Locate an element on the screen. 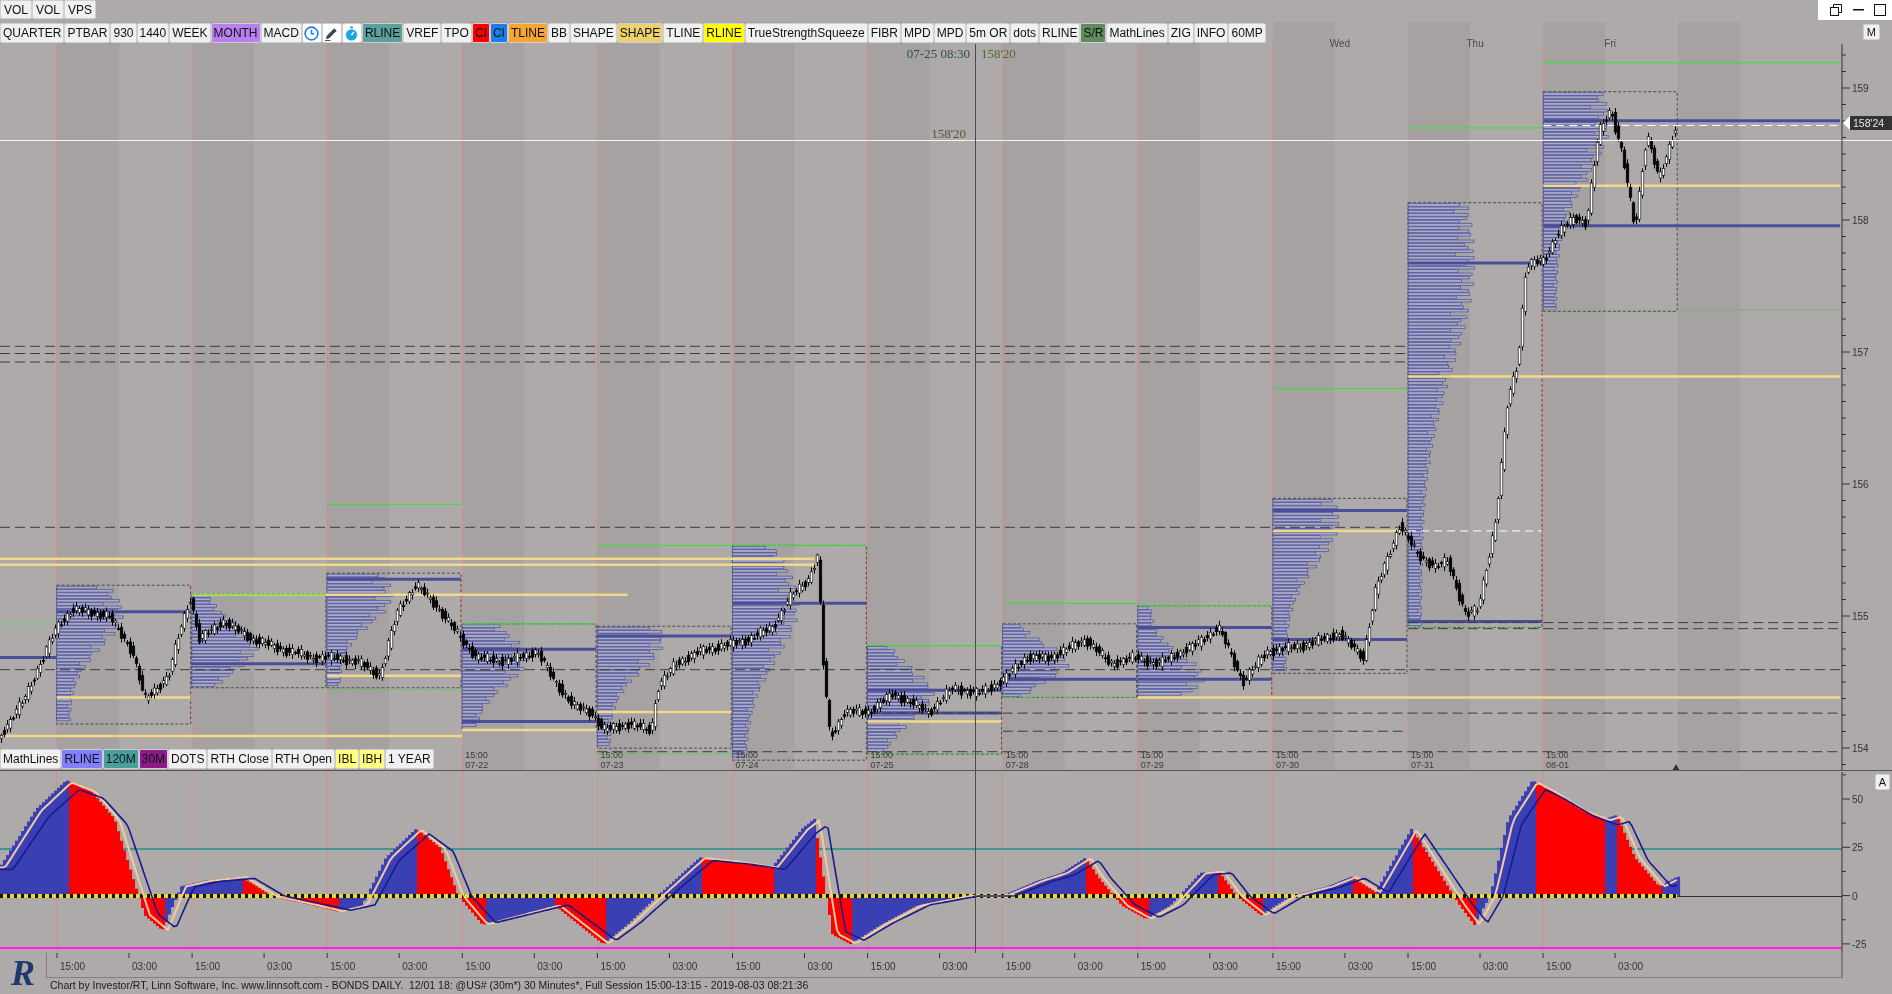  stopwatch-icon is located at coordinates (352, 33).